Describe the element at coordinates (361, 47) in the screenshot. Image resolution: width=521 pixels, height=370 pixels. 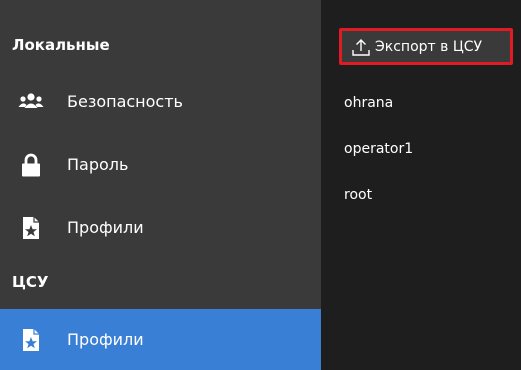
I see `upload-icon` at that location.